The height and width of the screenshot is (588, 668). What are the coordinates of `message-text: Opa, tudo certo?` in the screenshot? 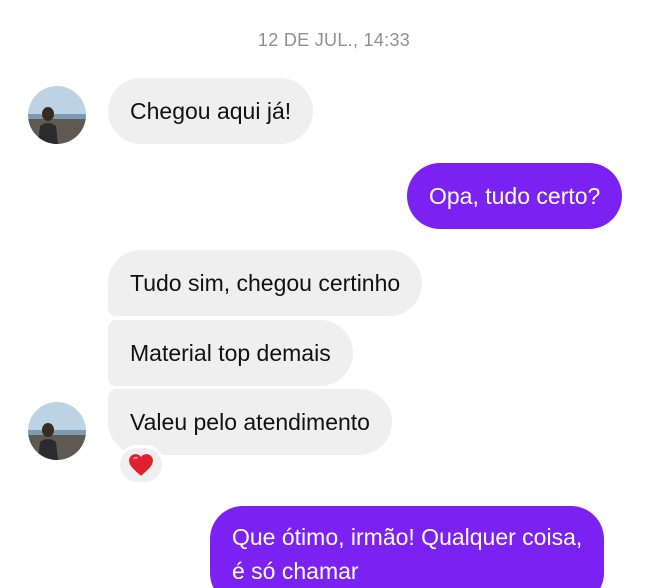 It's located at (515, 196).